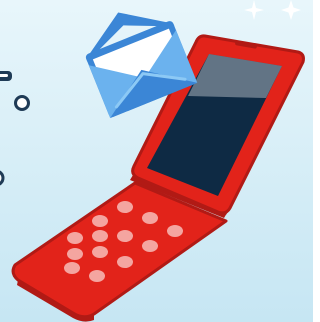 Image resolution: width=320 pixels, height=322 pixels. What do you see at coordinates (2, 178) in the screenshot?
I see `decorative-ring-icon-partial` at bounding box center [2, 178].